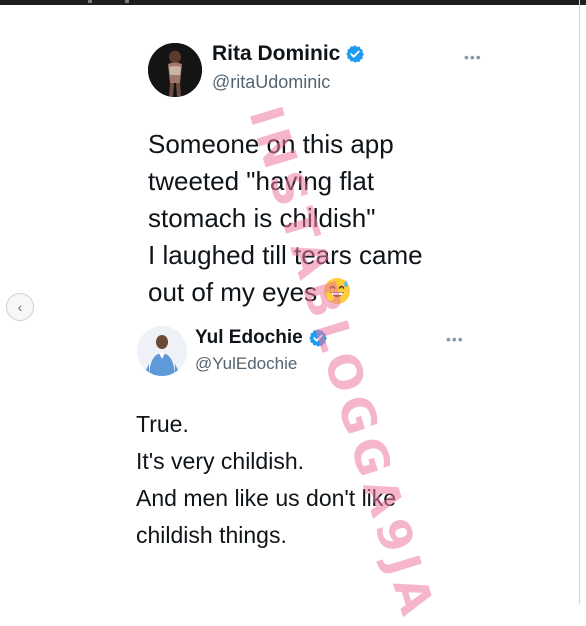 This screenshot has height=626, width=586. What do you see at coordinates (246, 364) in the screenshot?
I see `handle: @YulEdochie` at bounding box center [246, 364].